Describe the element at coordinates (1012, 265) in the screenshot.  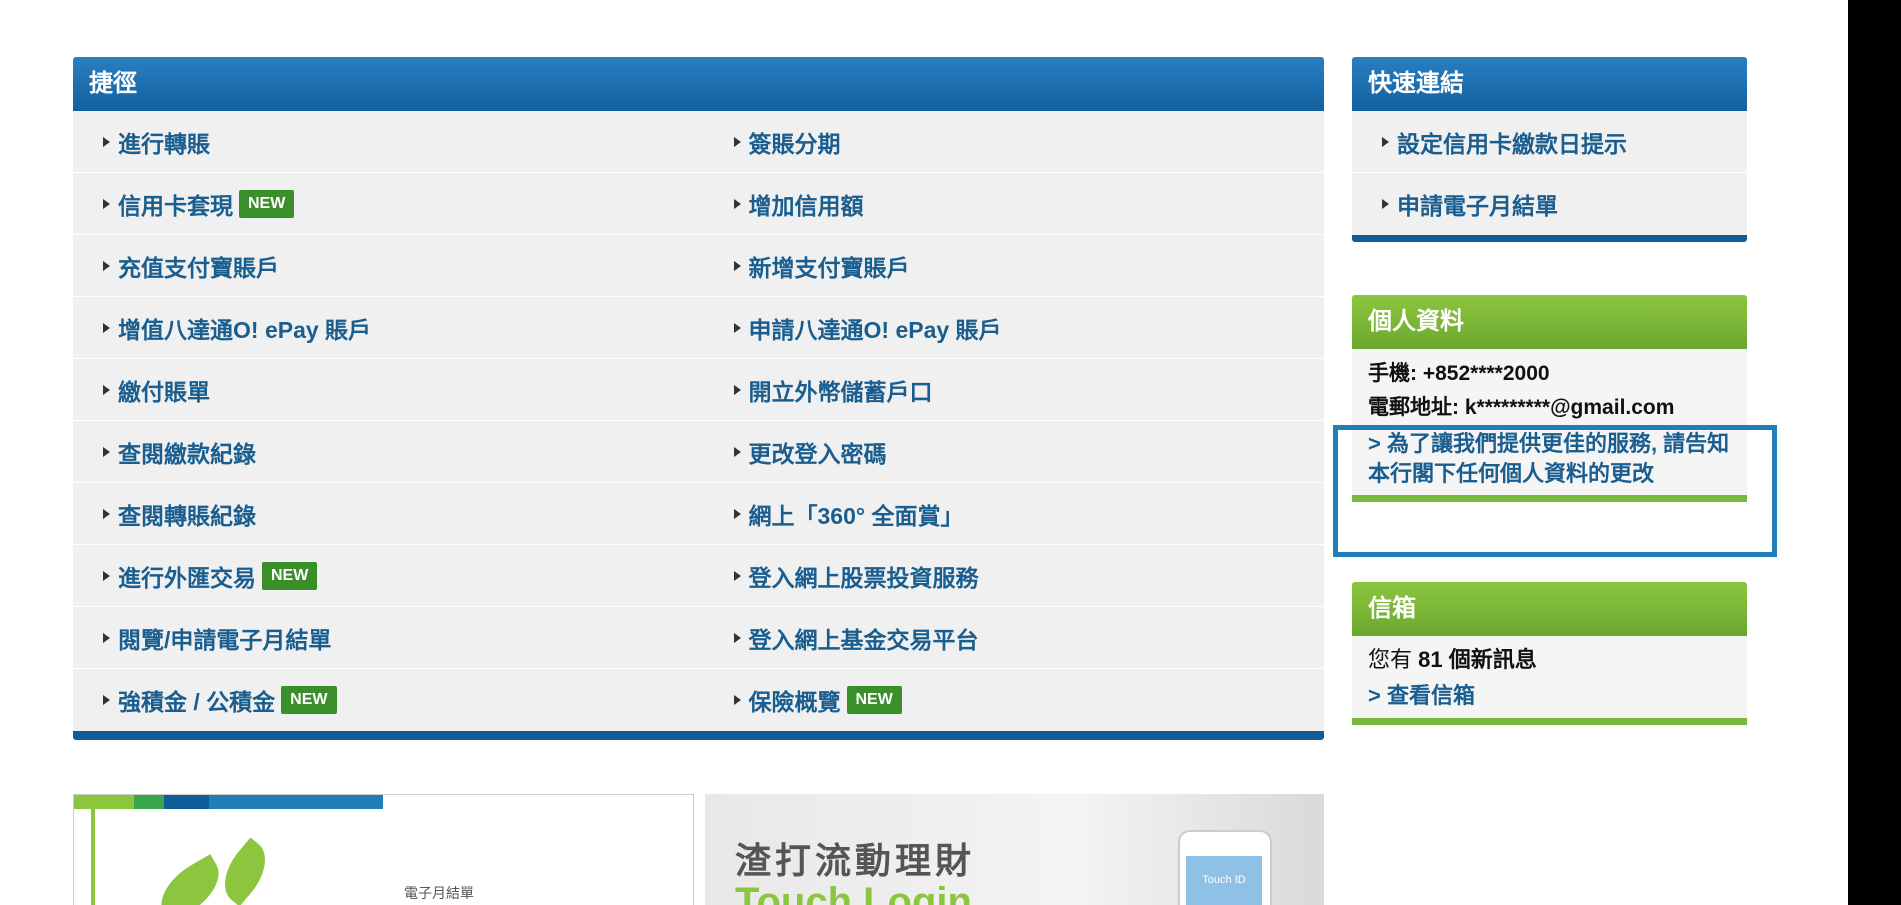
I see `shortcut-link: 新增支付寶賬戶` at that location.